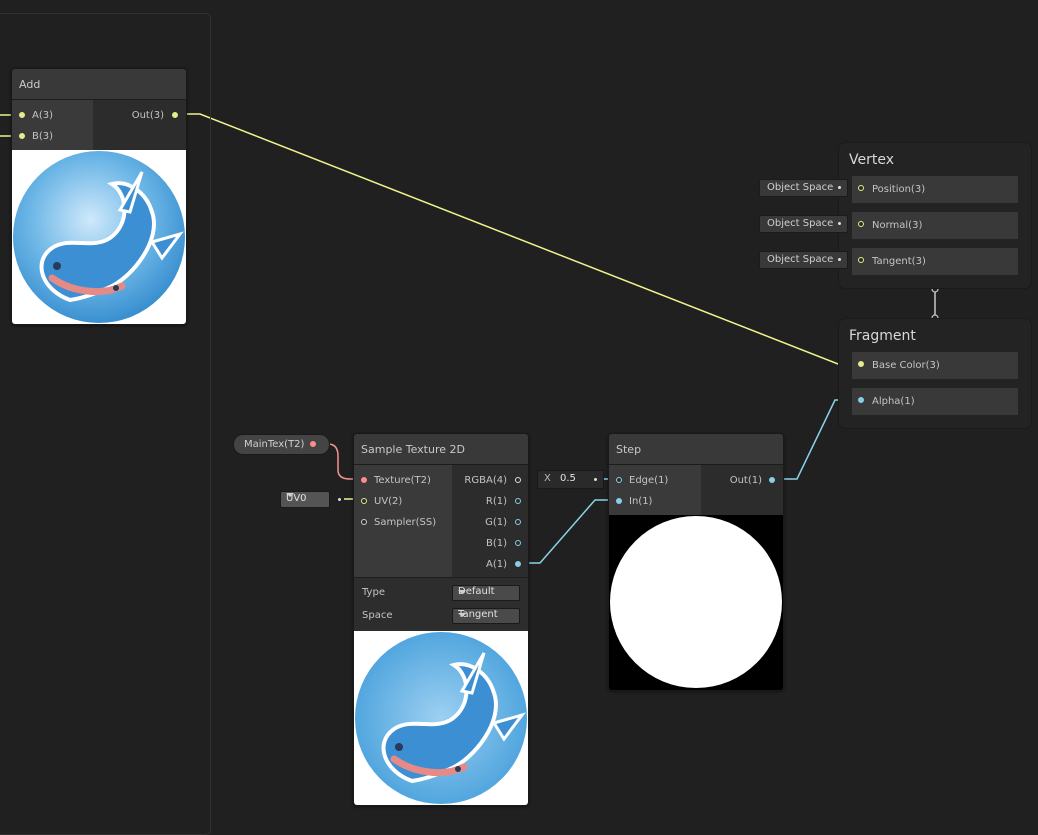  What do you see at coordinates (43, 115) in the screenshot?
I see `port-label-a: A(3)` at bounding box center [43, 115].